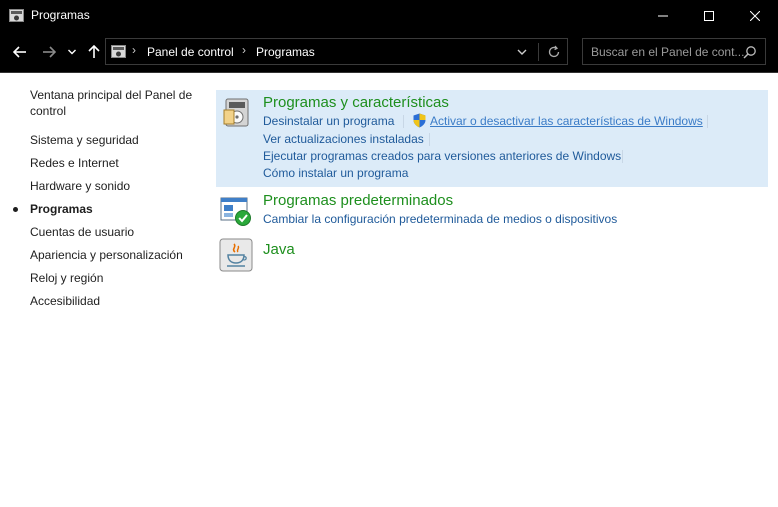  Describe the element at coordinates (554, 52) in the screenshot. I see `refresh-icon` at that location.